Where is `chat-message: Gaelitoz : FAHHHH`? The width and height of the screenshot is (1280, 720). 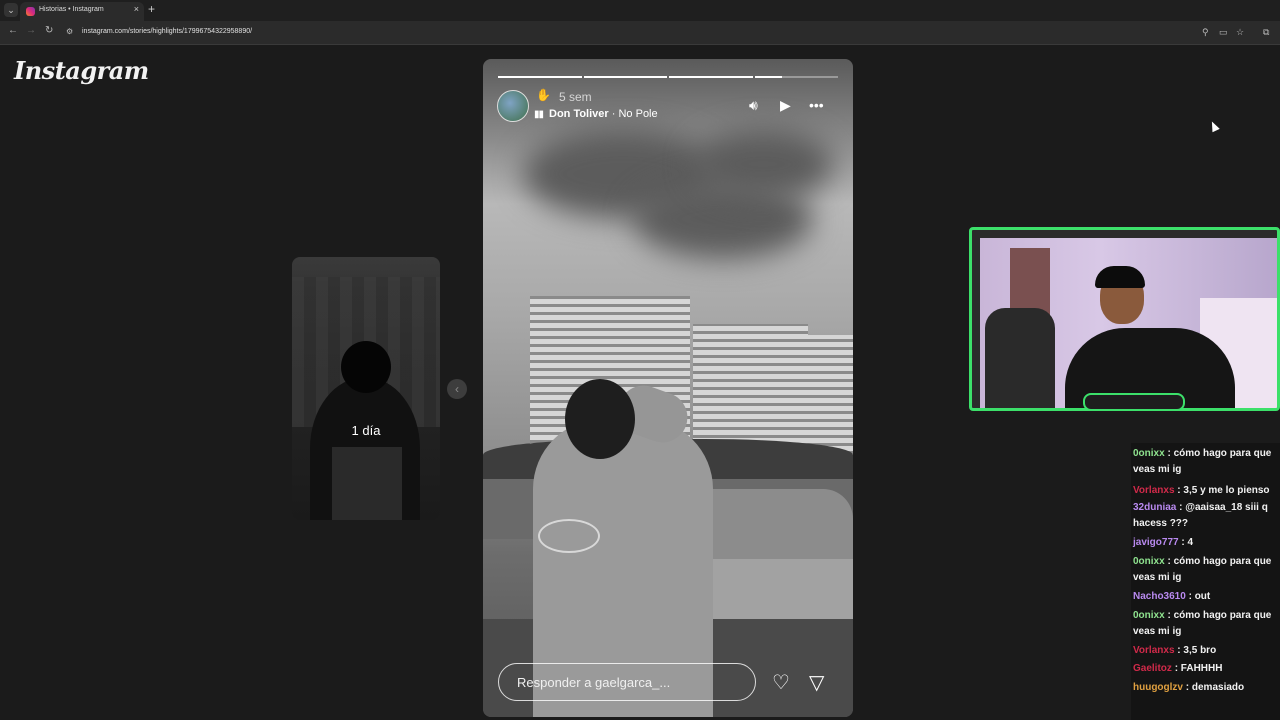 chat-message: Gaelitoz : FAHHHH is located at coordinates (1205, 669).